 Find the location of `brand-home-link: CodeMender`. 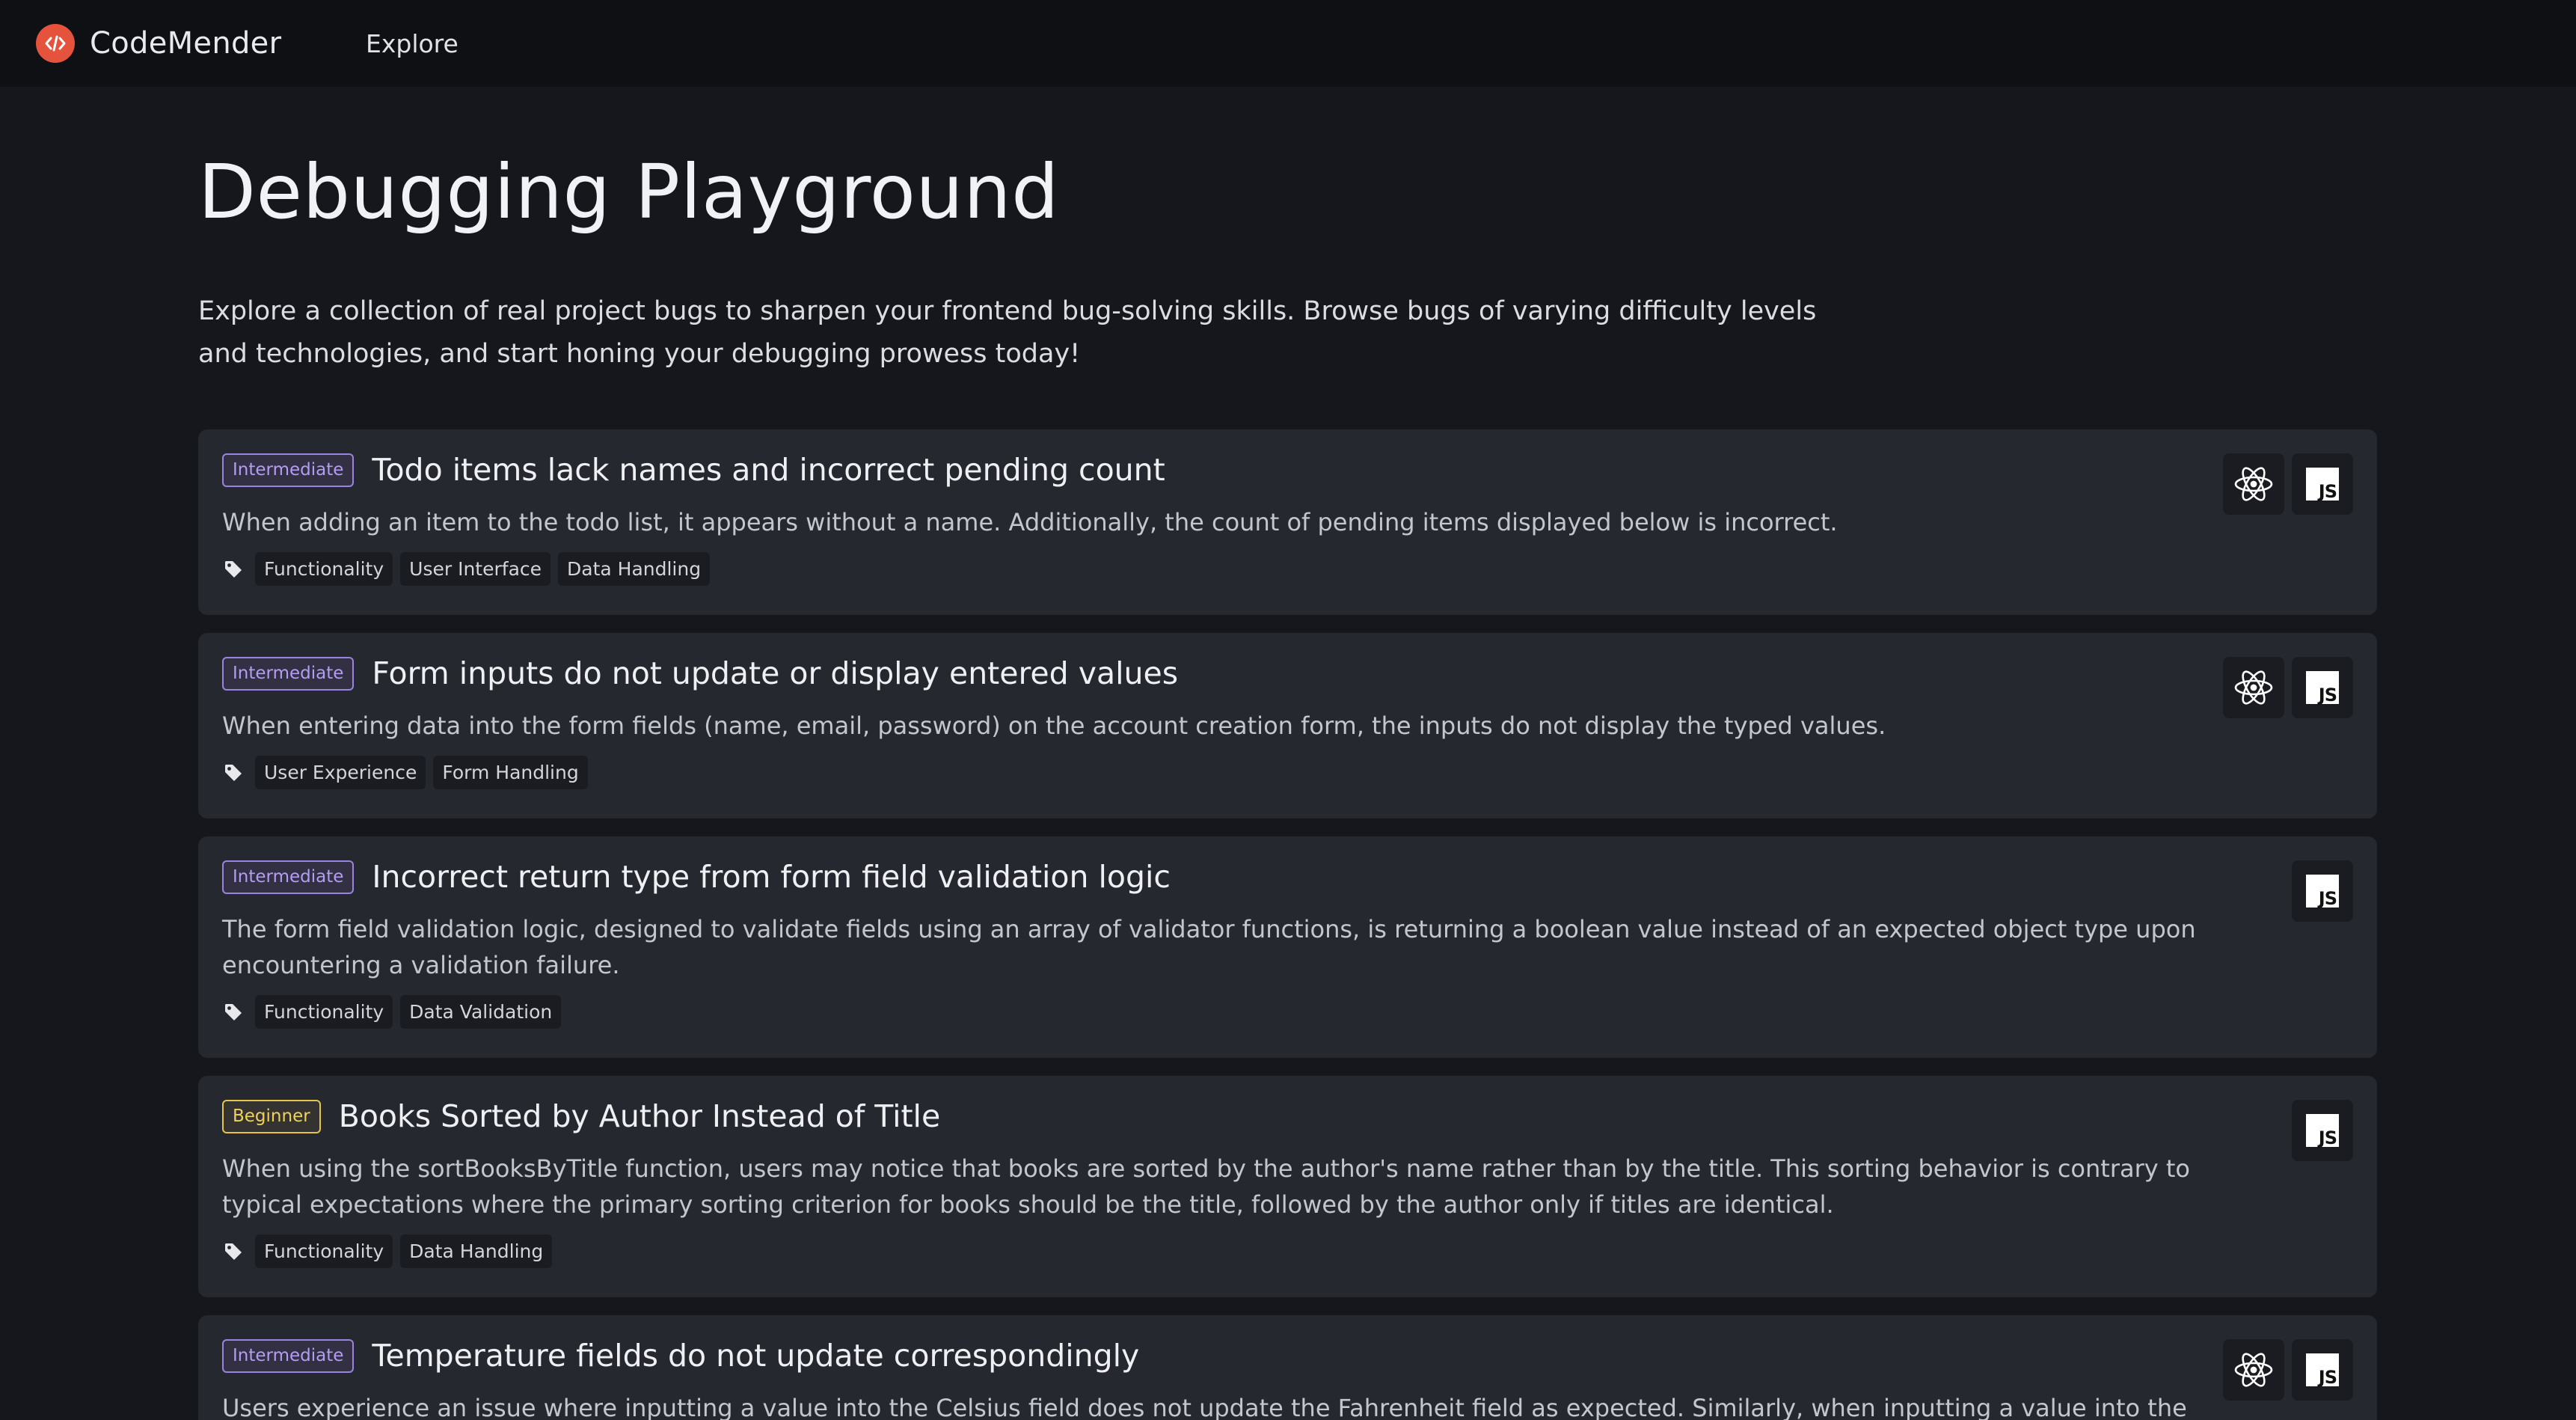

brand-home-link: CodeMender is located at coordinates (158, 43).